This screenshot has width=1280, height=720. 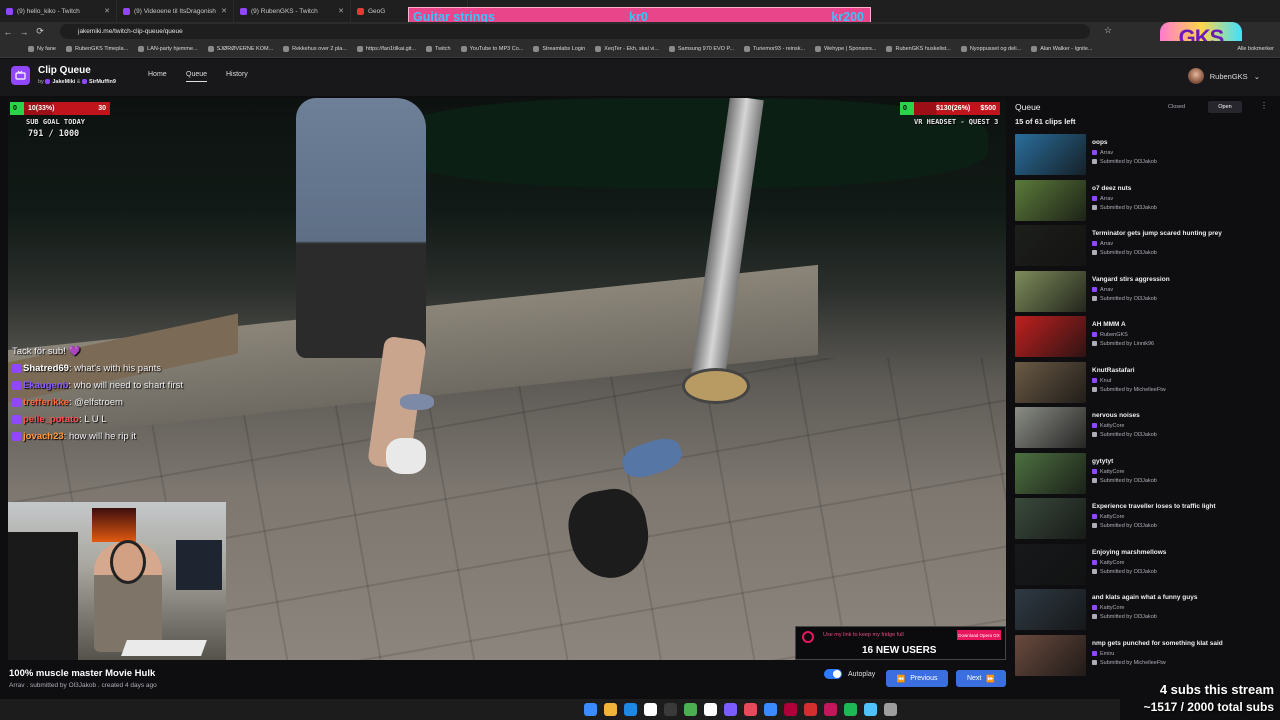 I want to click on browser-tab: (9) Videoene til ItsDragonish ✕, so click(x=175, y=11).